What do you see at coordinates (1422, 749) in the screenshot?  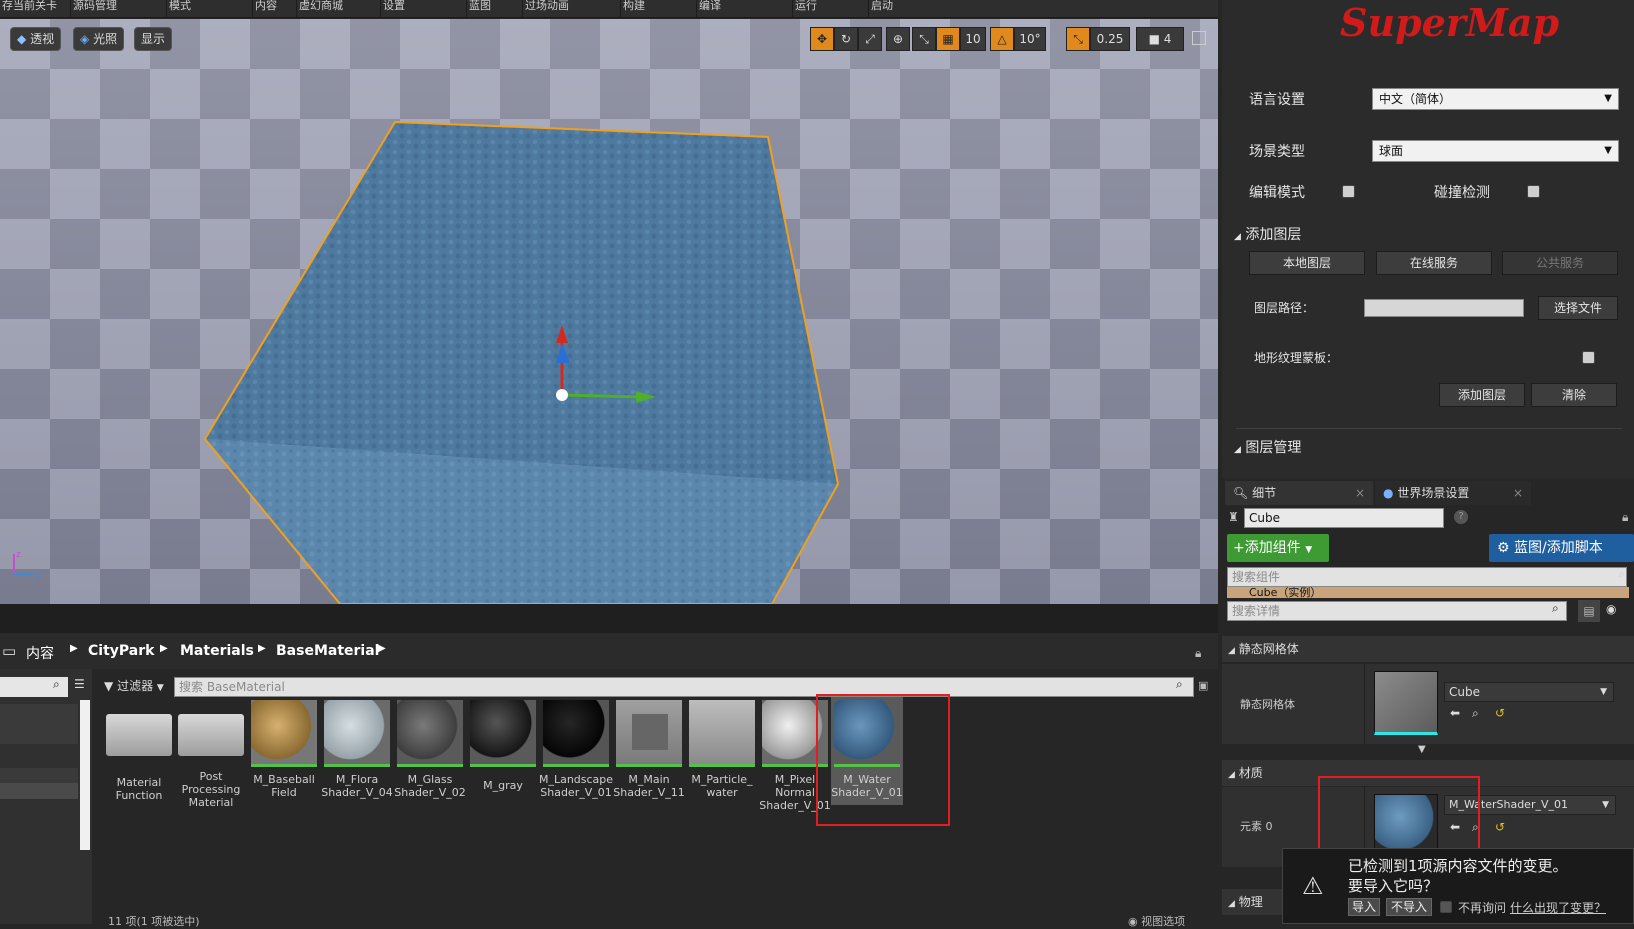 I see `expand-down-icon: ▼` at bounding box center [1422, 749].